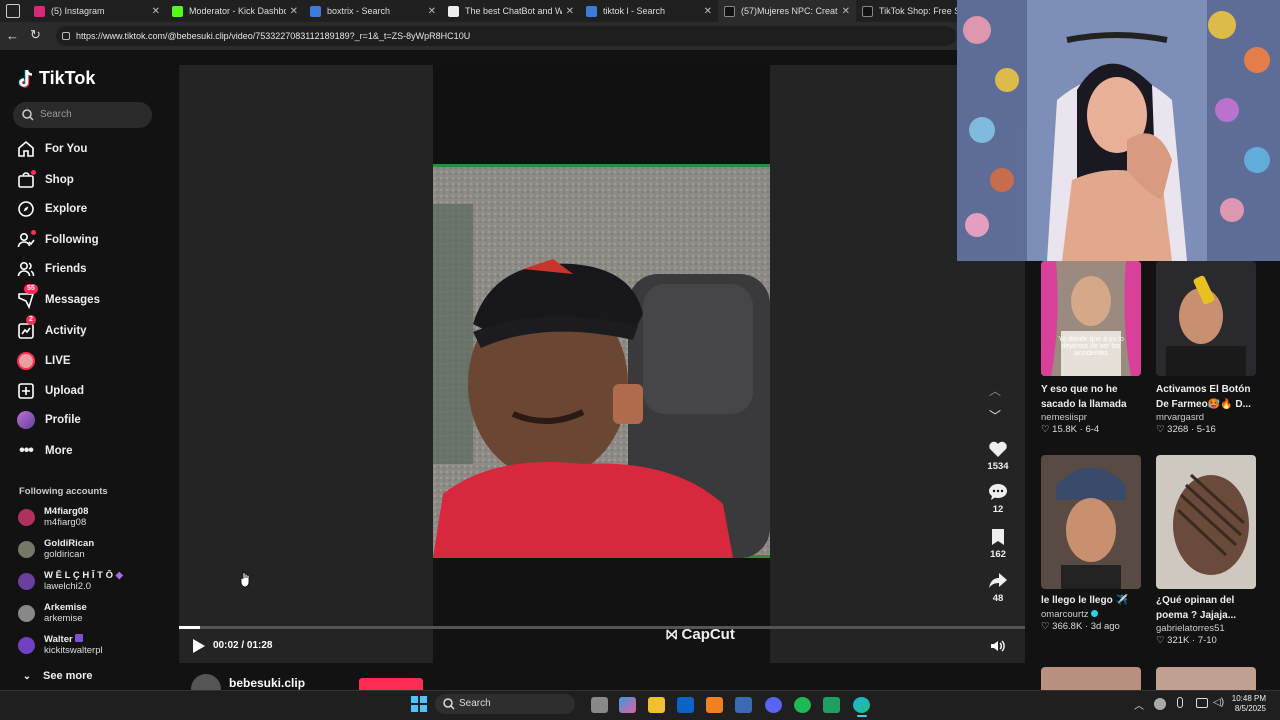 The height and width of the screenshot is (720, 1280). I want to click on search-input: Search, so click(82, 115).